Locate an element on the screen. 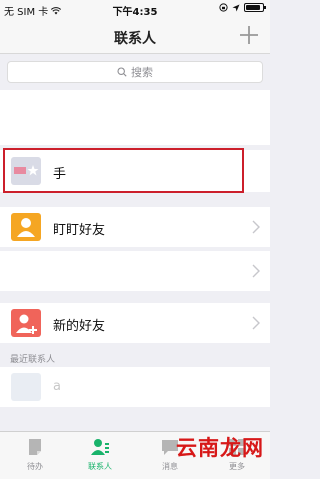 The height and width of the screenshot is (479, 320). blurred-avatar-icon is located at coordinates (26, 387).